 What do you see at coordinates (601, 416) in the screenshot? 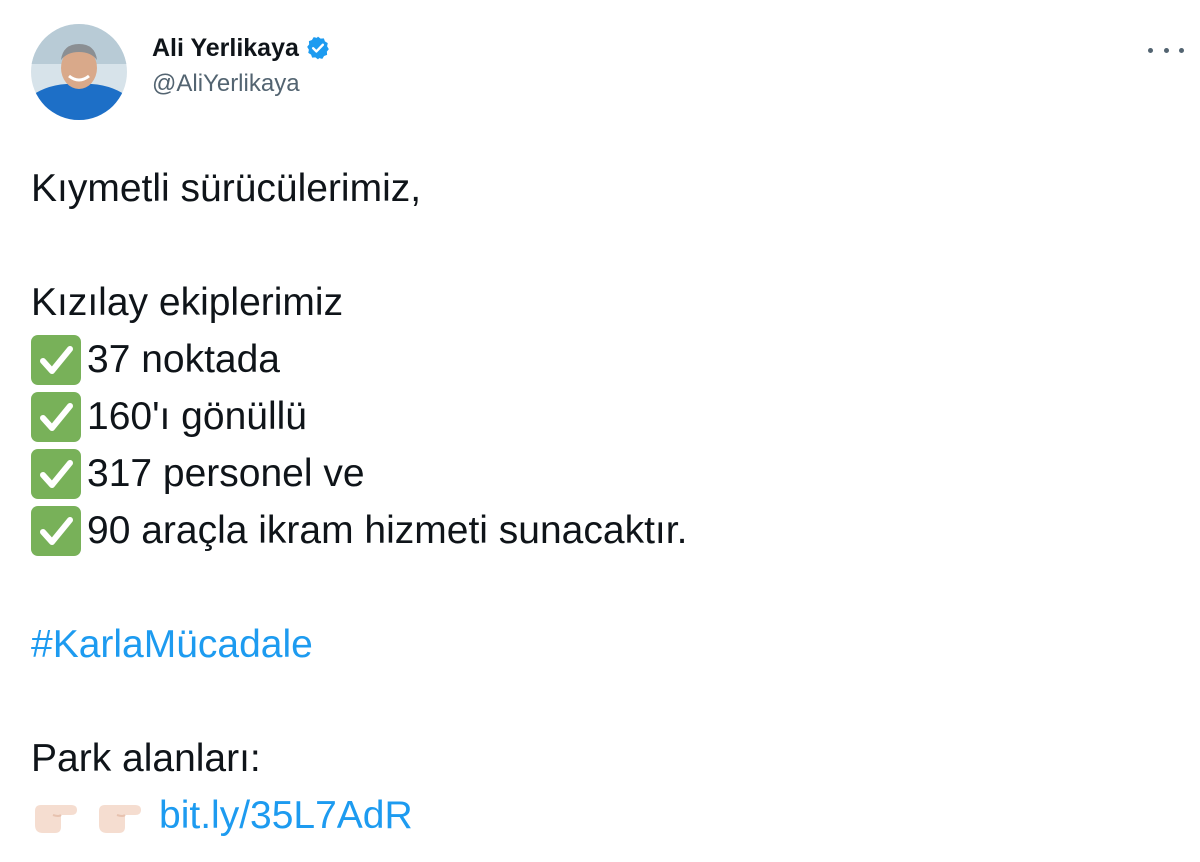
I see `checklist-item: 160'ı gönüllü` at bounding box center [601, 416].